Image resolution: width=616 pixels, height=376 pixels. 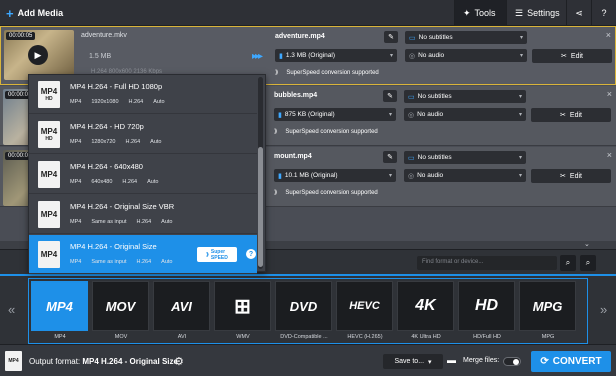 What do you see at coordinates (60, 337) in the screenshot?
I see `format-label: MP4` at bounding box center [60, 337].